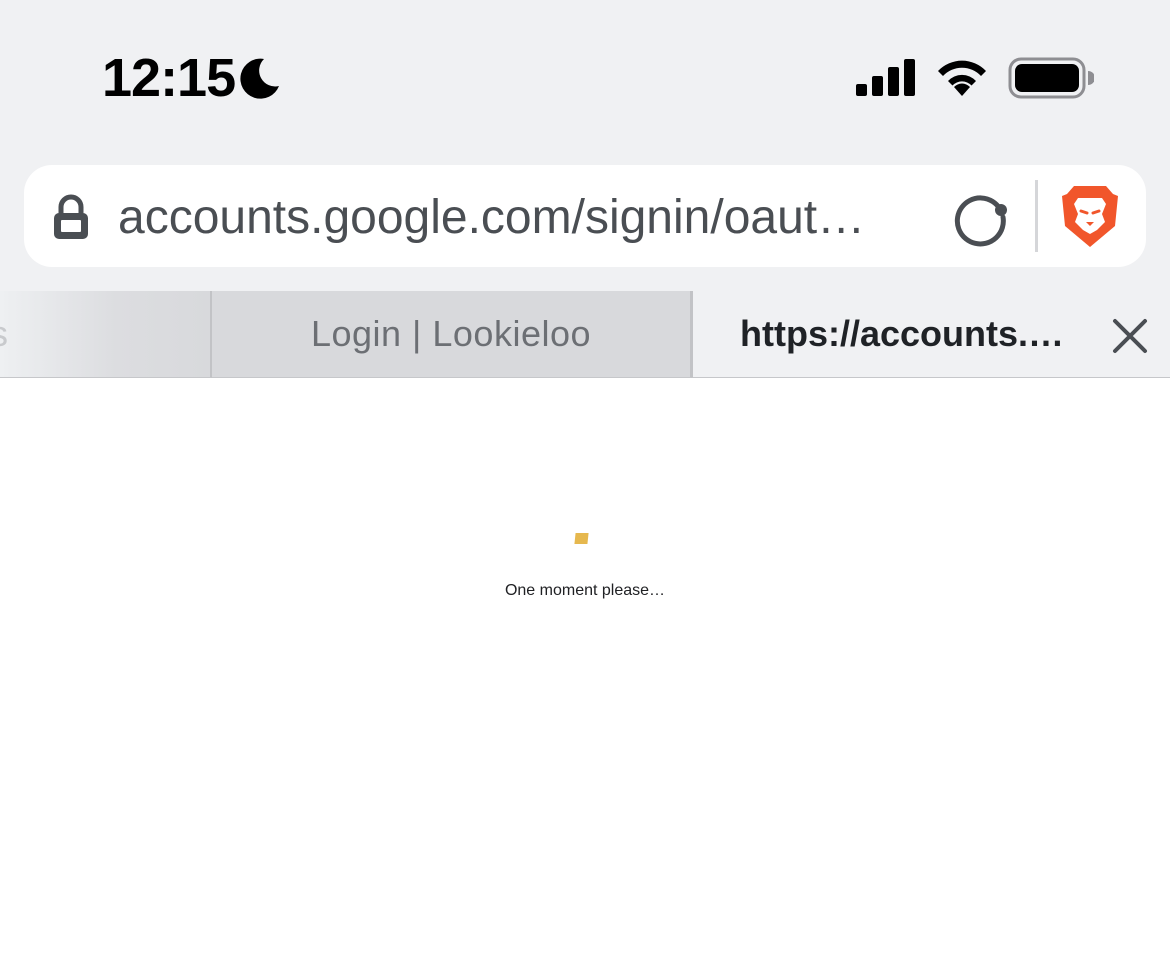 The height and width of the screenshot is (977, 1170). I want to click on signal-bars-icon, so click(885, 77).